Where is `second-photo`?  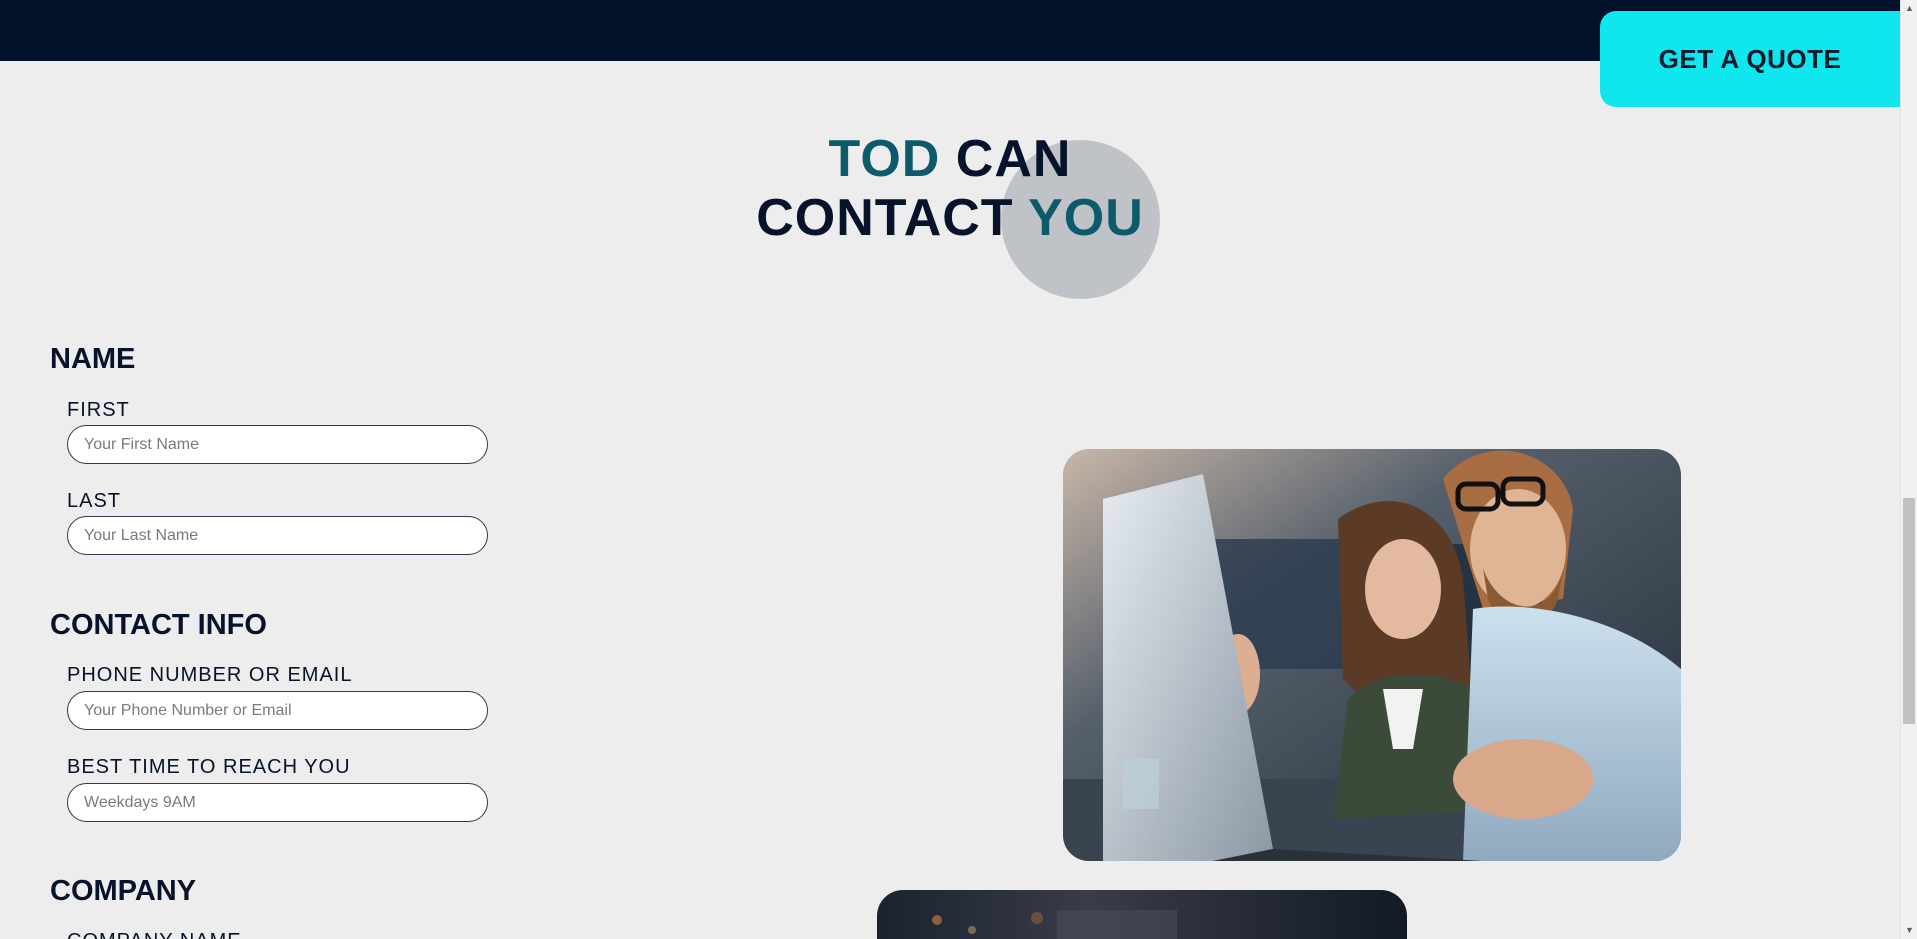 second-photo is located at coordinates (1142, 914).